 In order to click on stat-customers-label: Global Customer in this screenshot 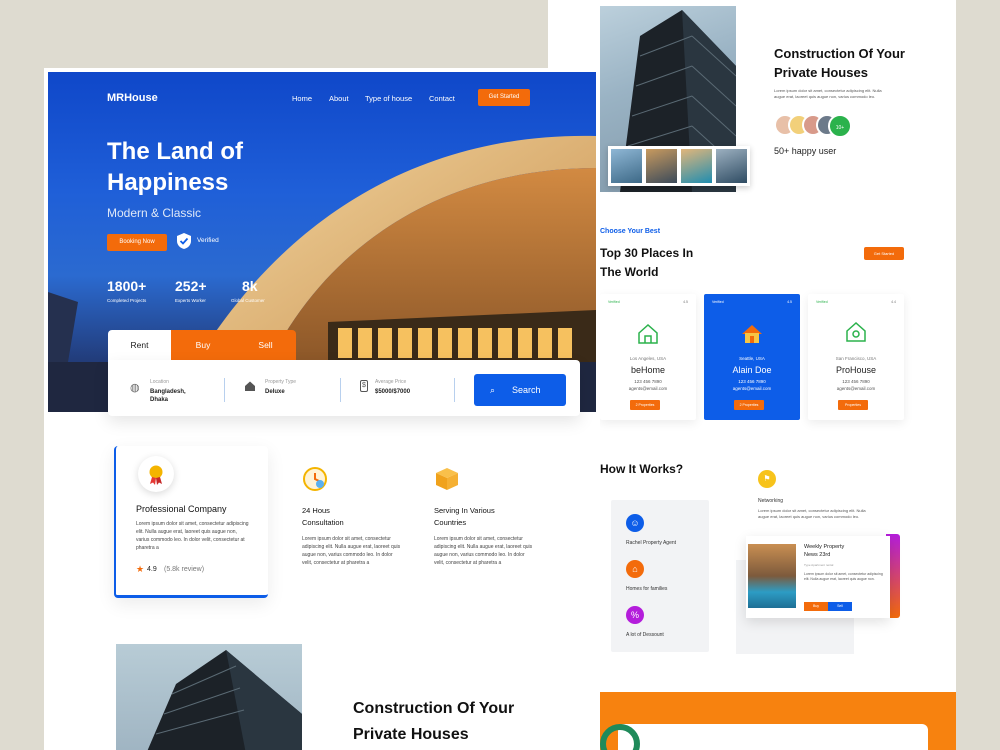, I will do `click(248, 300)`.